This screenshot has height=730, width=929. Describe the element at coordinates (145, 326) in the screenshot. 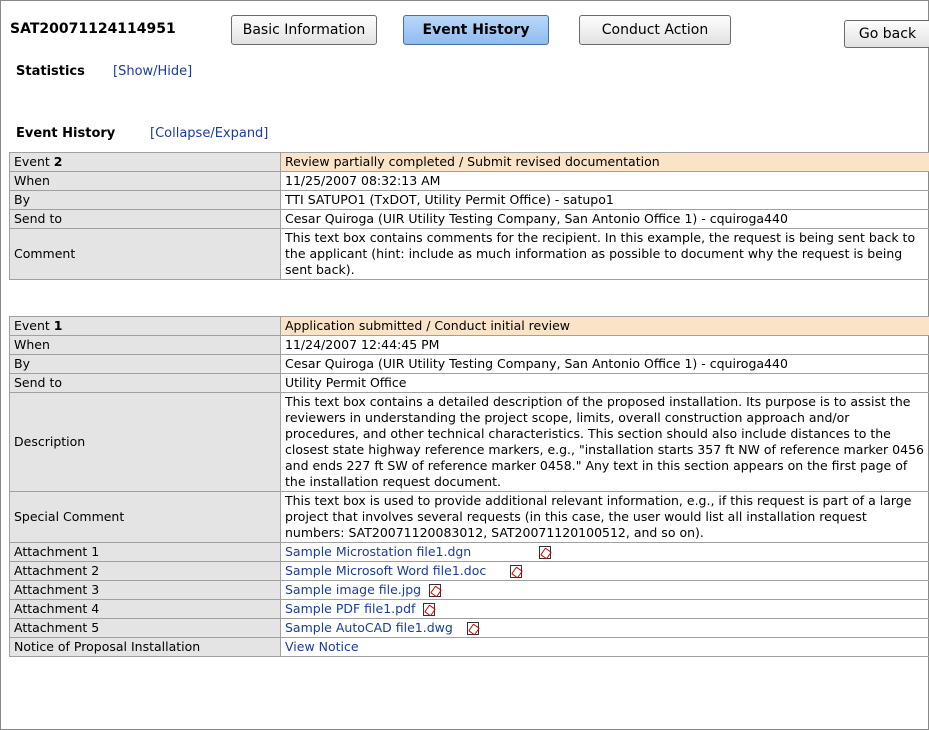

I see `event-number-cell: Event 1` at that location.